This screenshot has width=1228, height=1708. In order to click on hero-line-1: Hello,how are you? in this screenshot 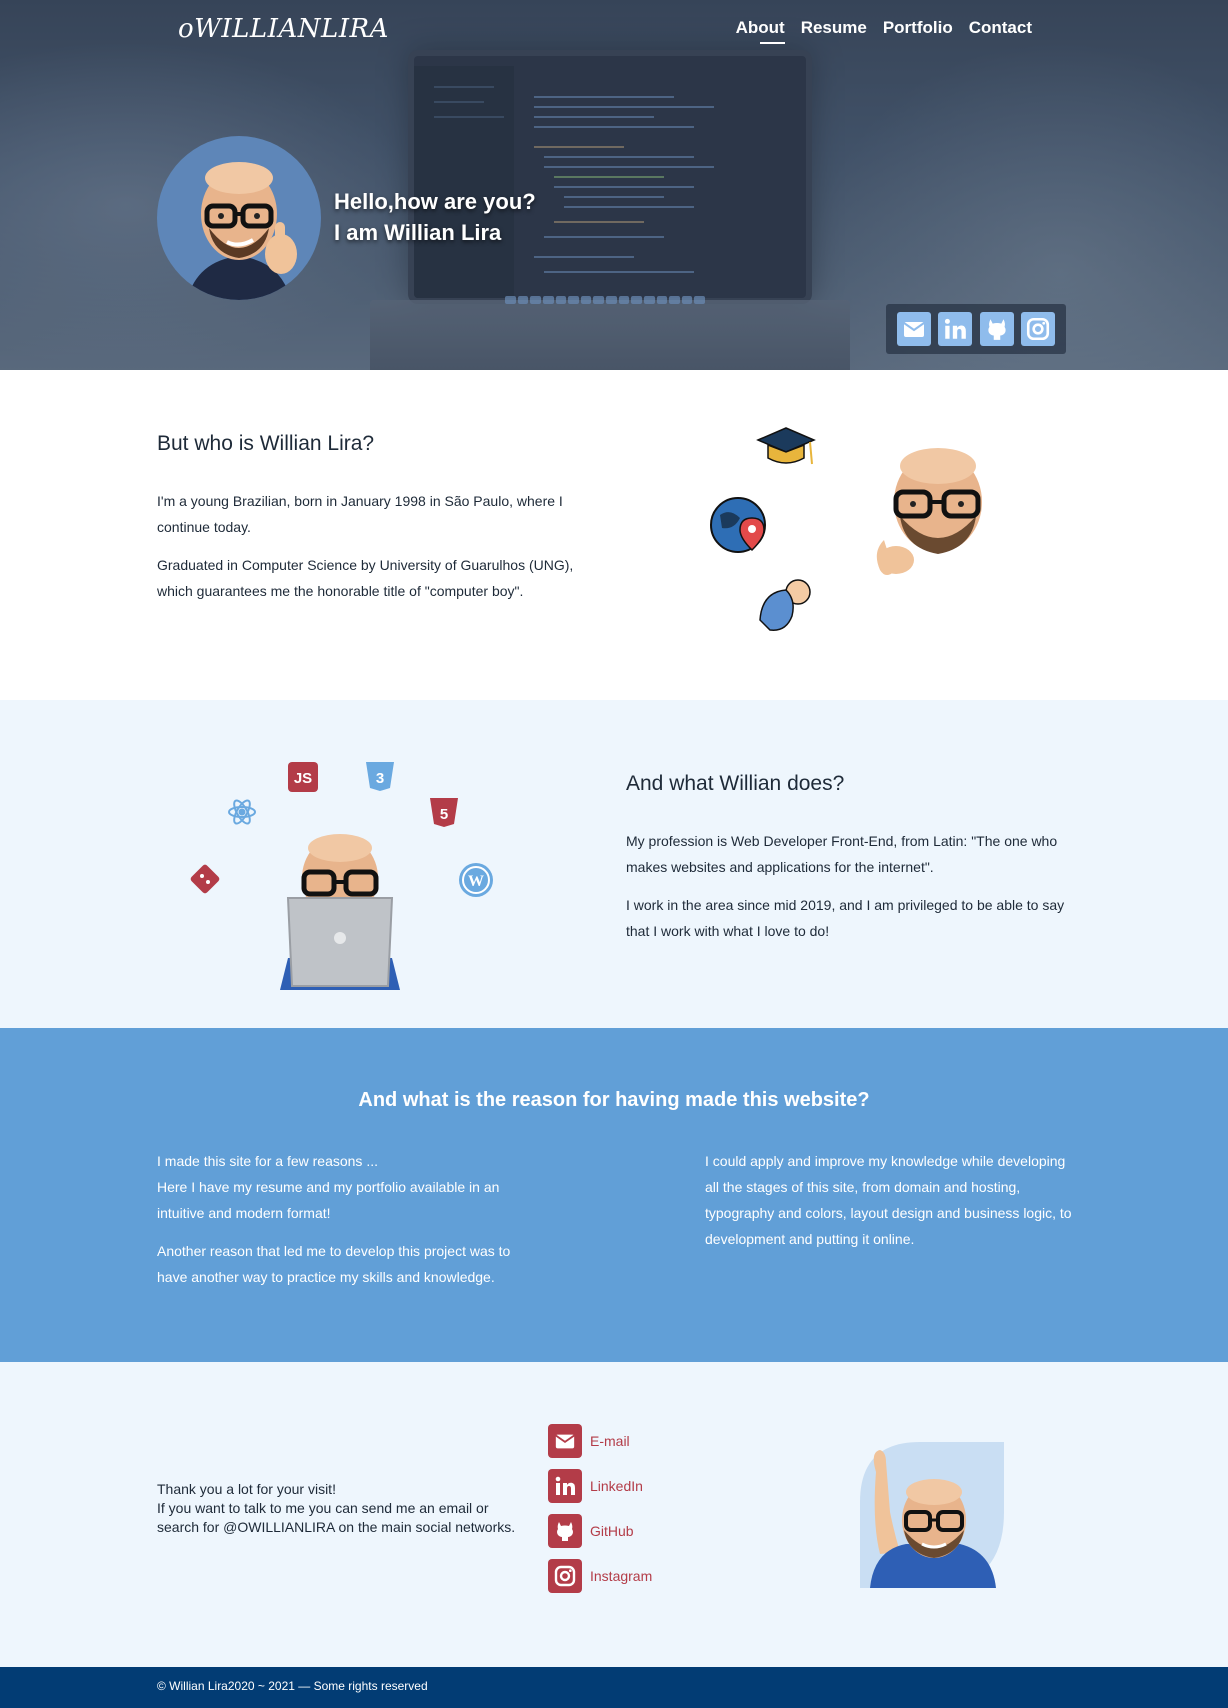, I will do `click(435, 201)`.